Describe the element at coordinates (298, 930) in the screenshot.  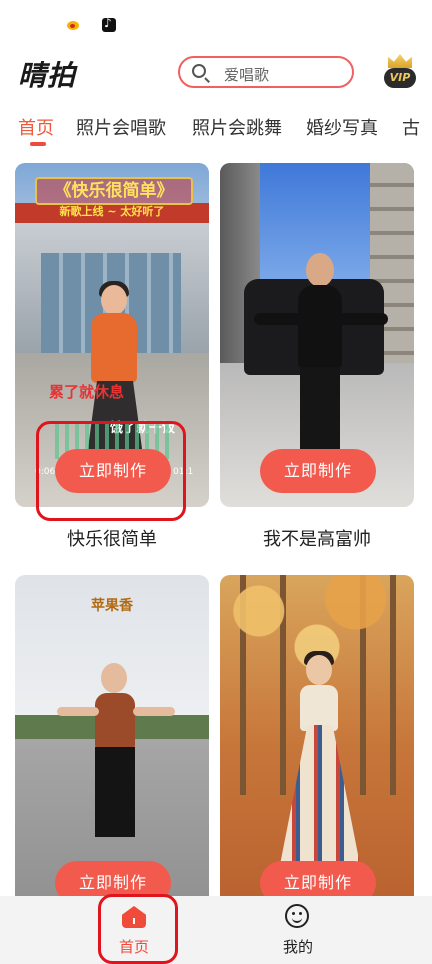
I see `nav-mine: 我的` at that location.